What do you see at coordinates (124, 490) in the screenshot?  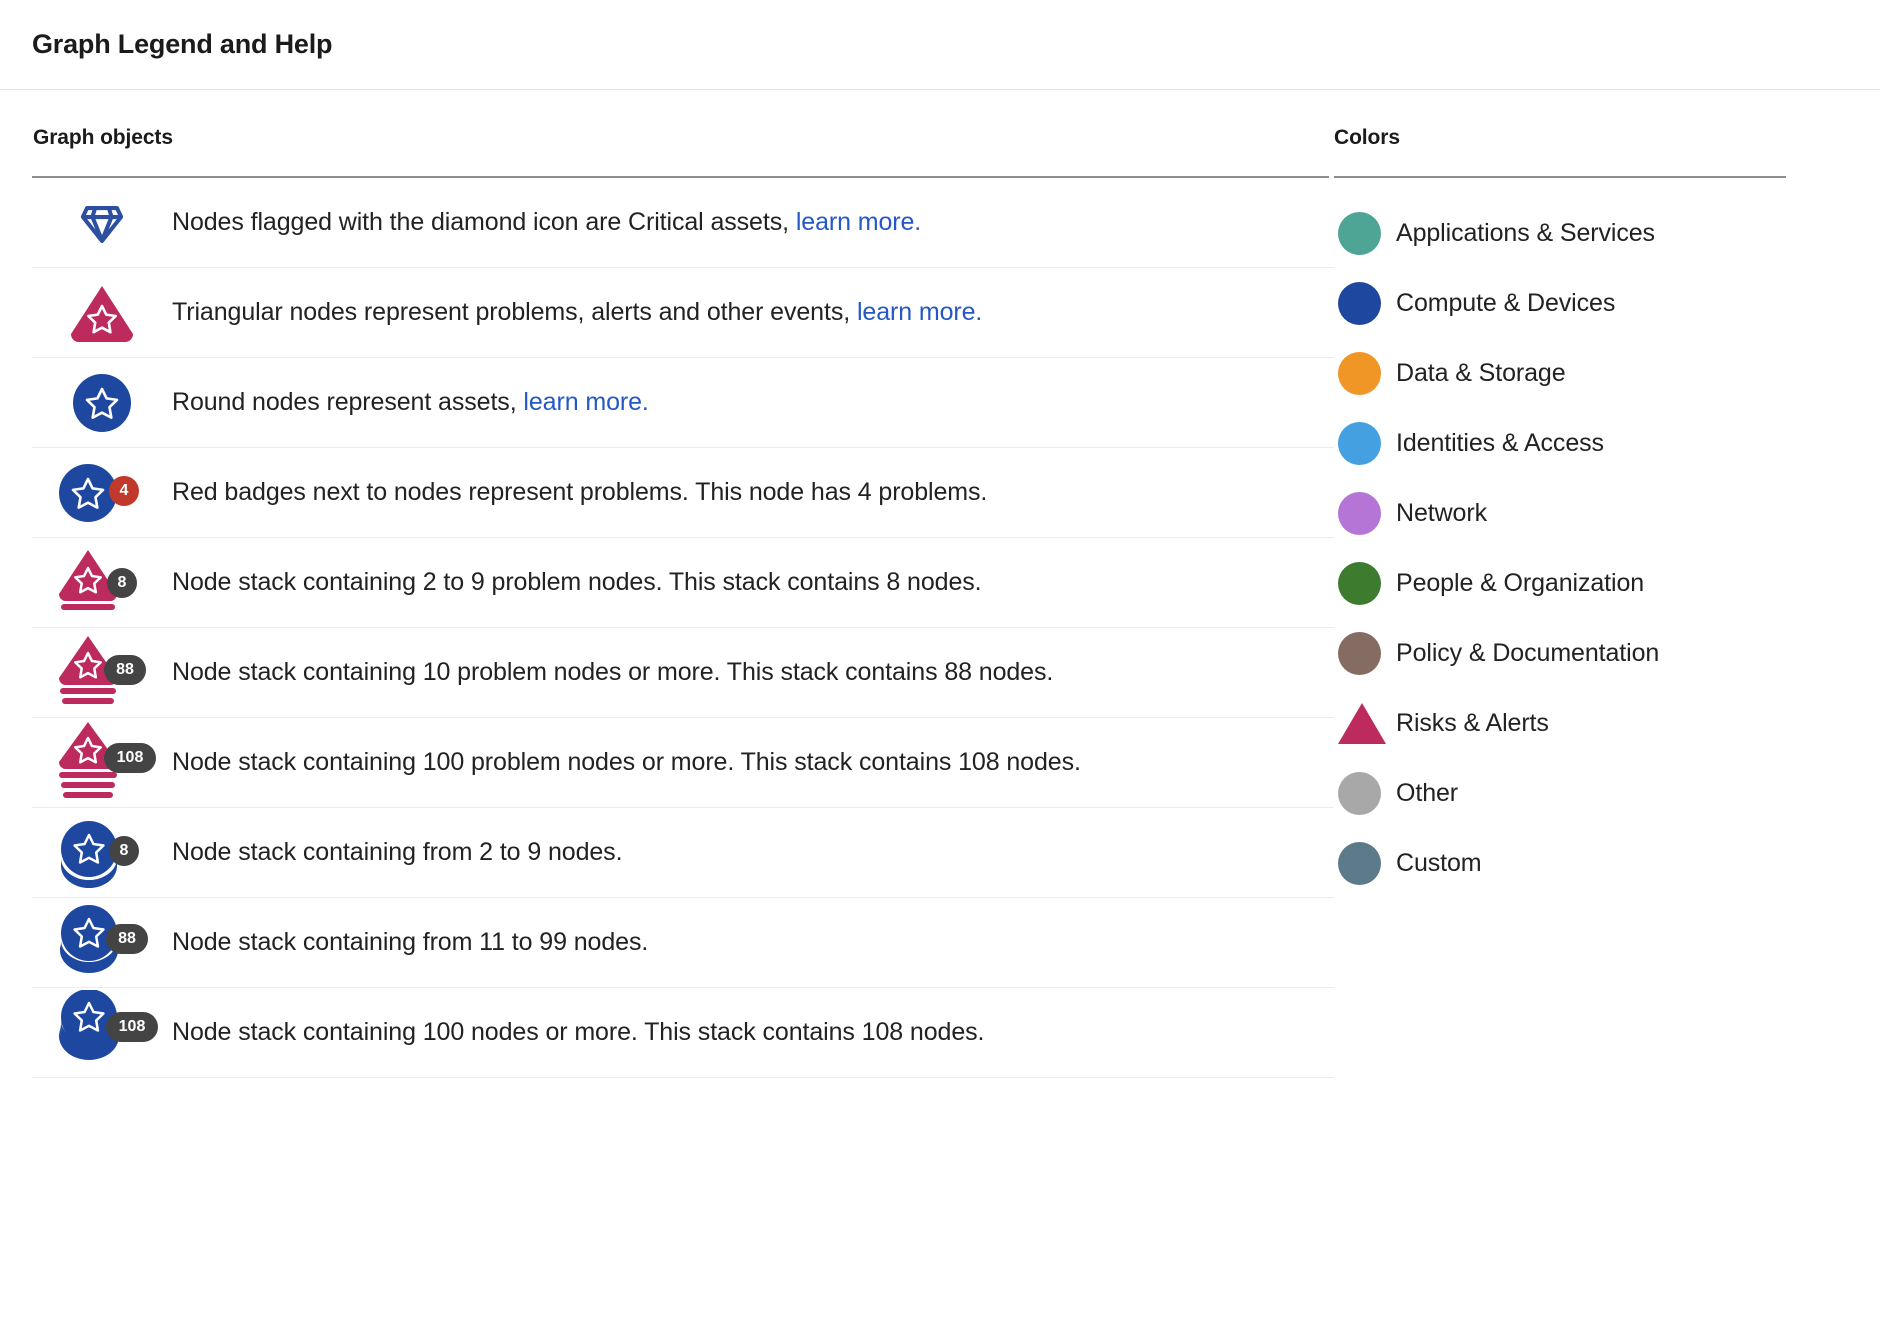 I see `problem-count-badge: 4` at bounding box center [124, 490].